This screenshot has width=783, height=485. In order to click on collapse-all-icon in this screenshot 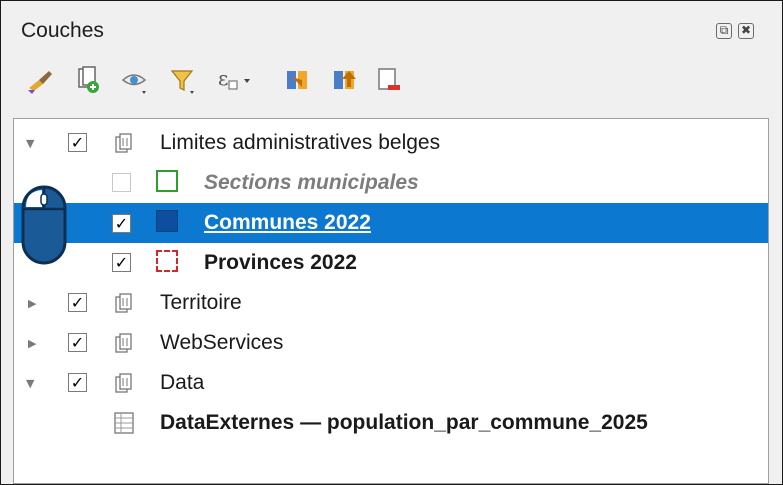, I will do `click(345, 80)`.